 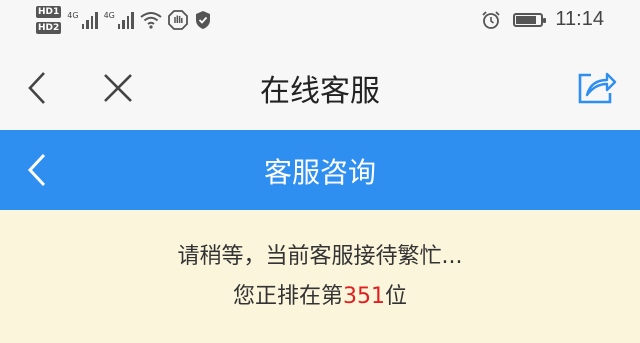 I want to click on hand-icon, so click(x=177, y=20).